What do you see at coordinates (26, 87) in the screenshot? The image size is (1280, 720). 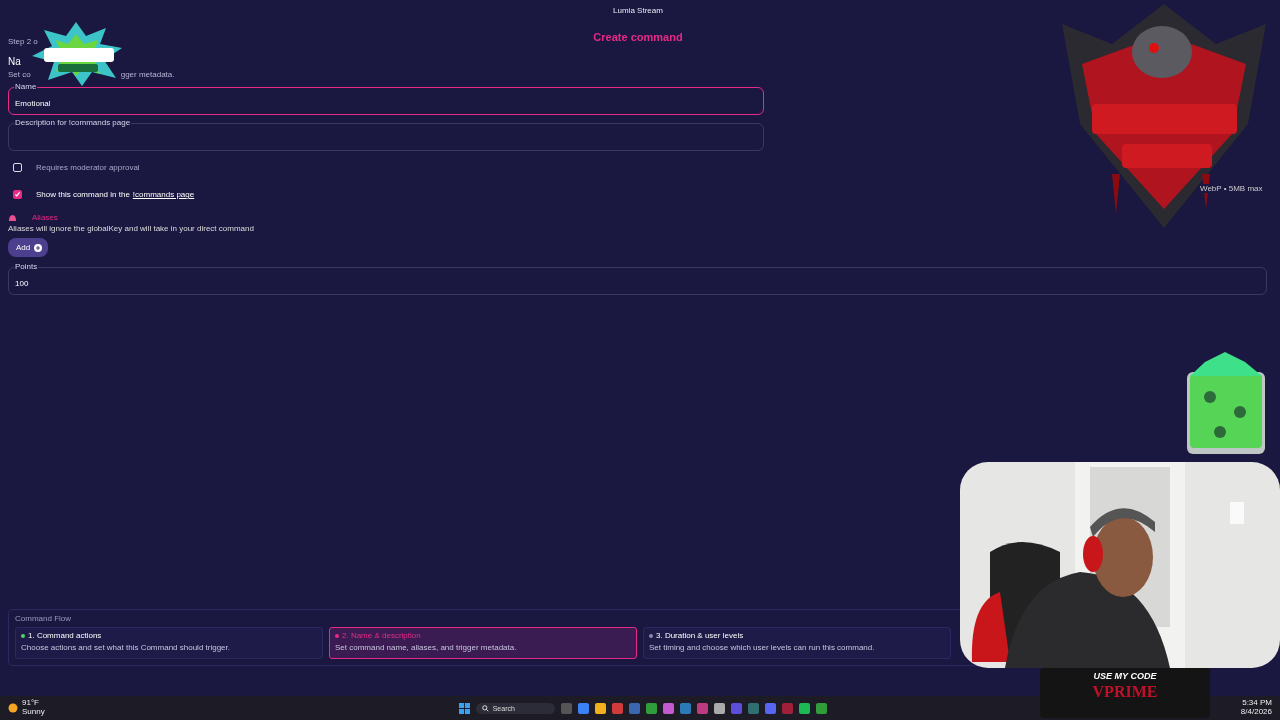 I see `field-label: Name` at bounding box center [26, 87].